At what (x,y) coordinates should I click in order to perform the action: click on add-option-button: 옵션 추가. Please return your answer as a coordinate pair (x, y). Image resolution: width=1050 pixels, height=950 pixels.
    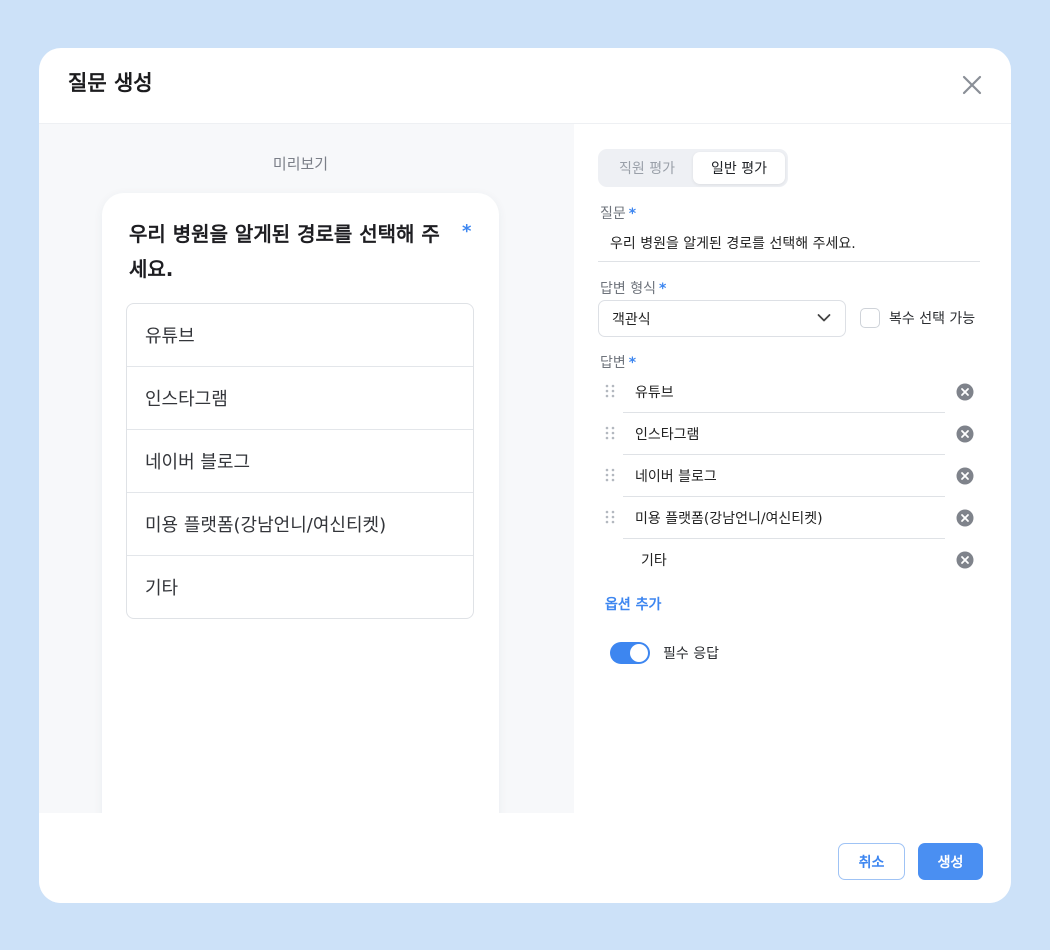
    Looking at the image, I should click on (633, 604).